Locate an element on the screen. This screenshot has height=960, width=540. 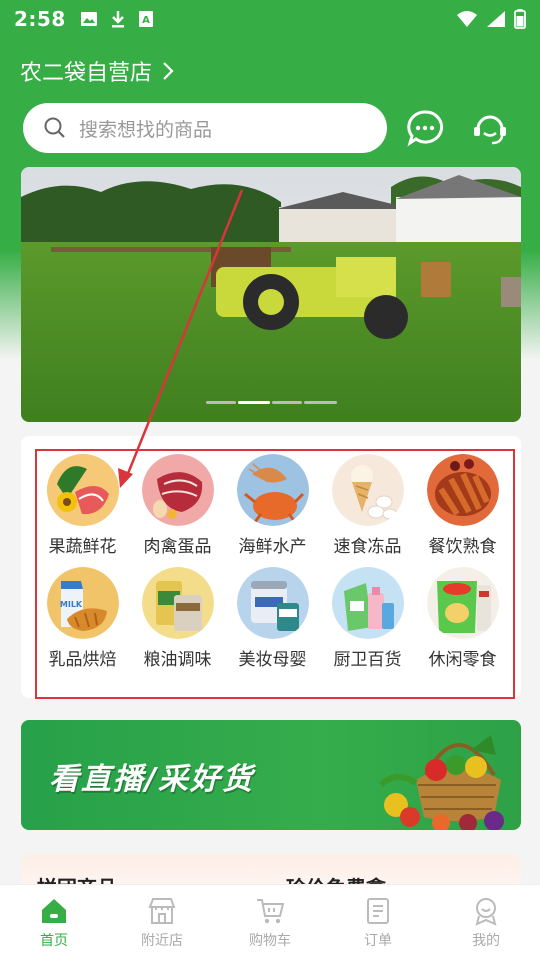
home-icon is located at coordinates (54, 910).